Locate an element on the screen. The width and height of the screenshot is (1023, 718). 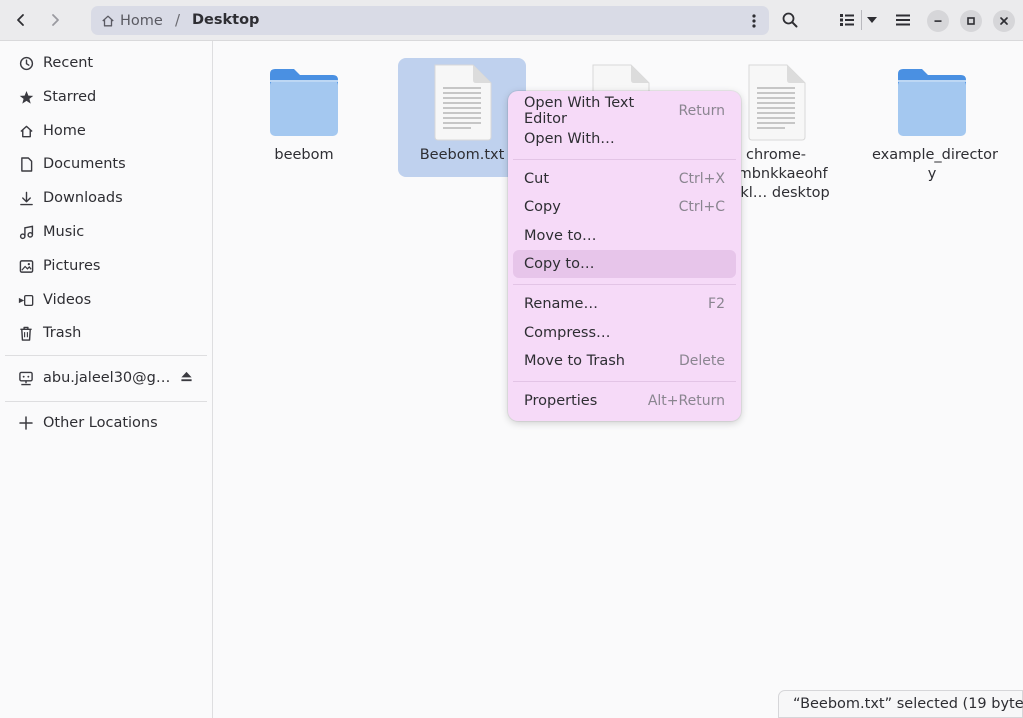
picture-icon is located at coordinates (26, 266).